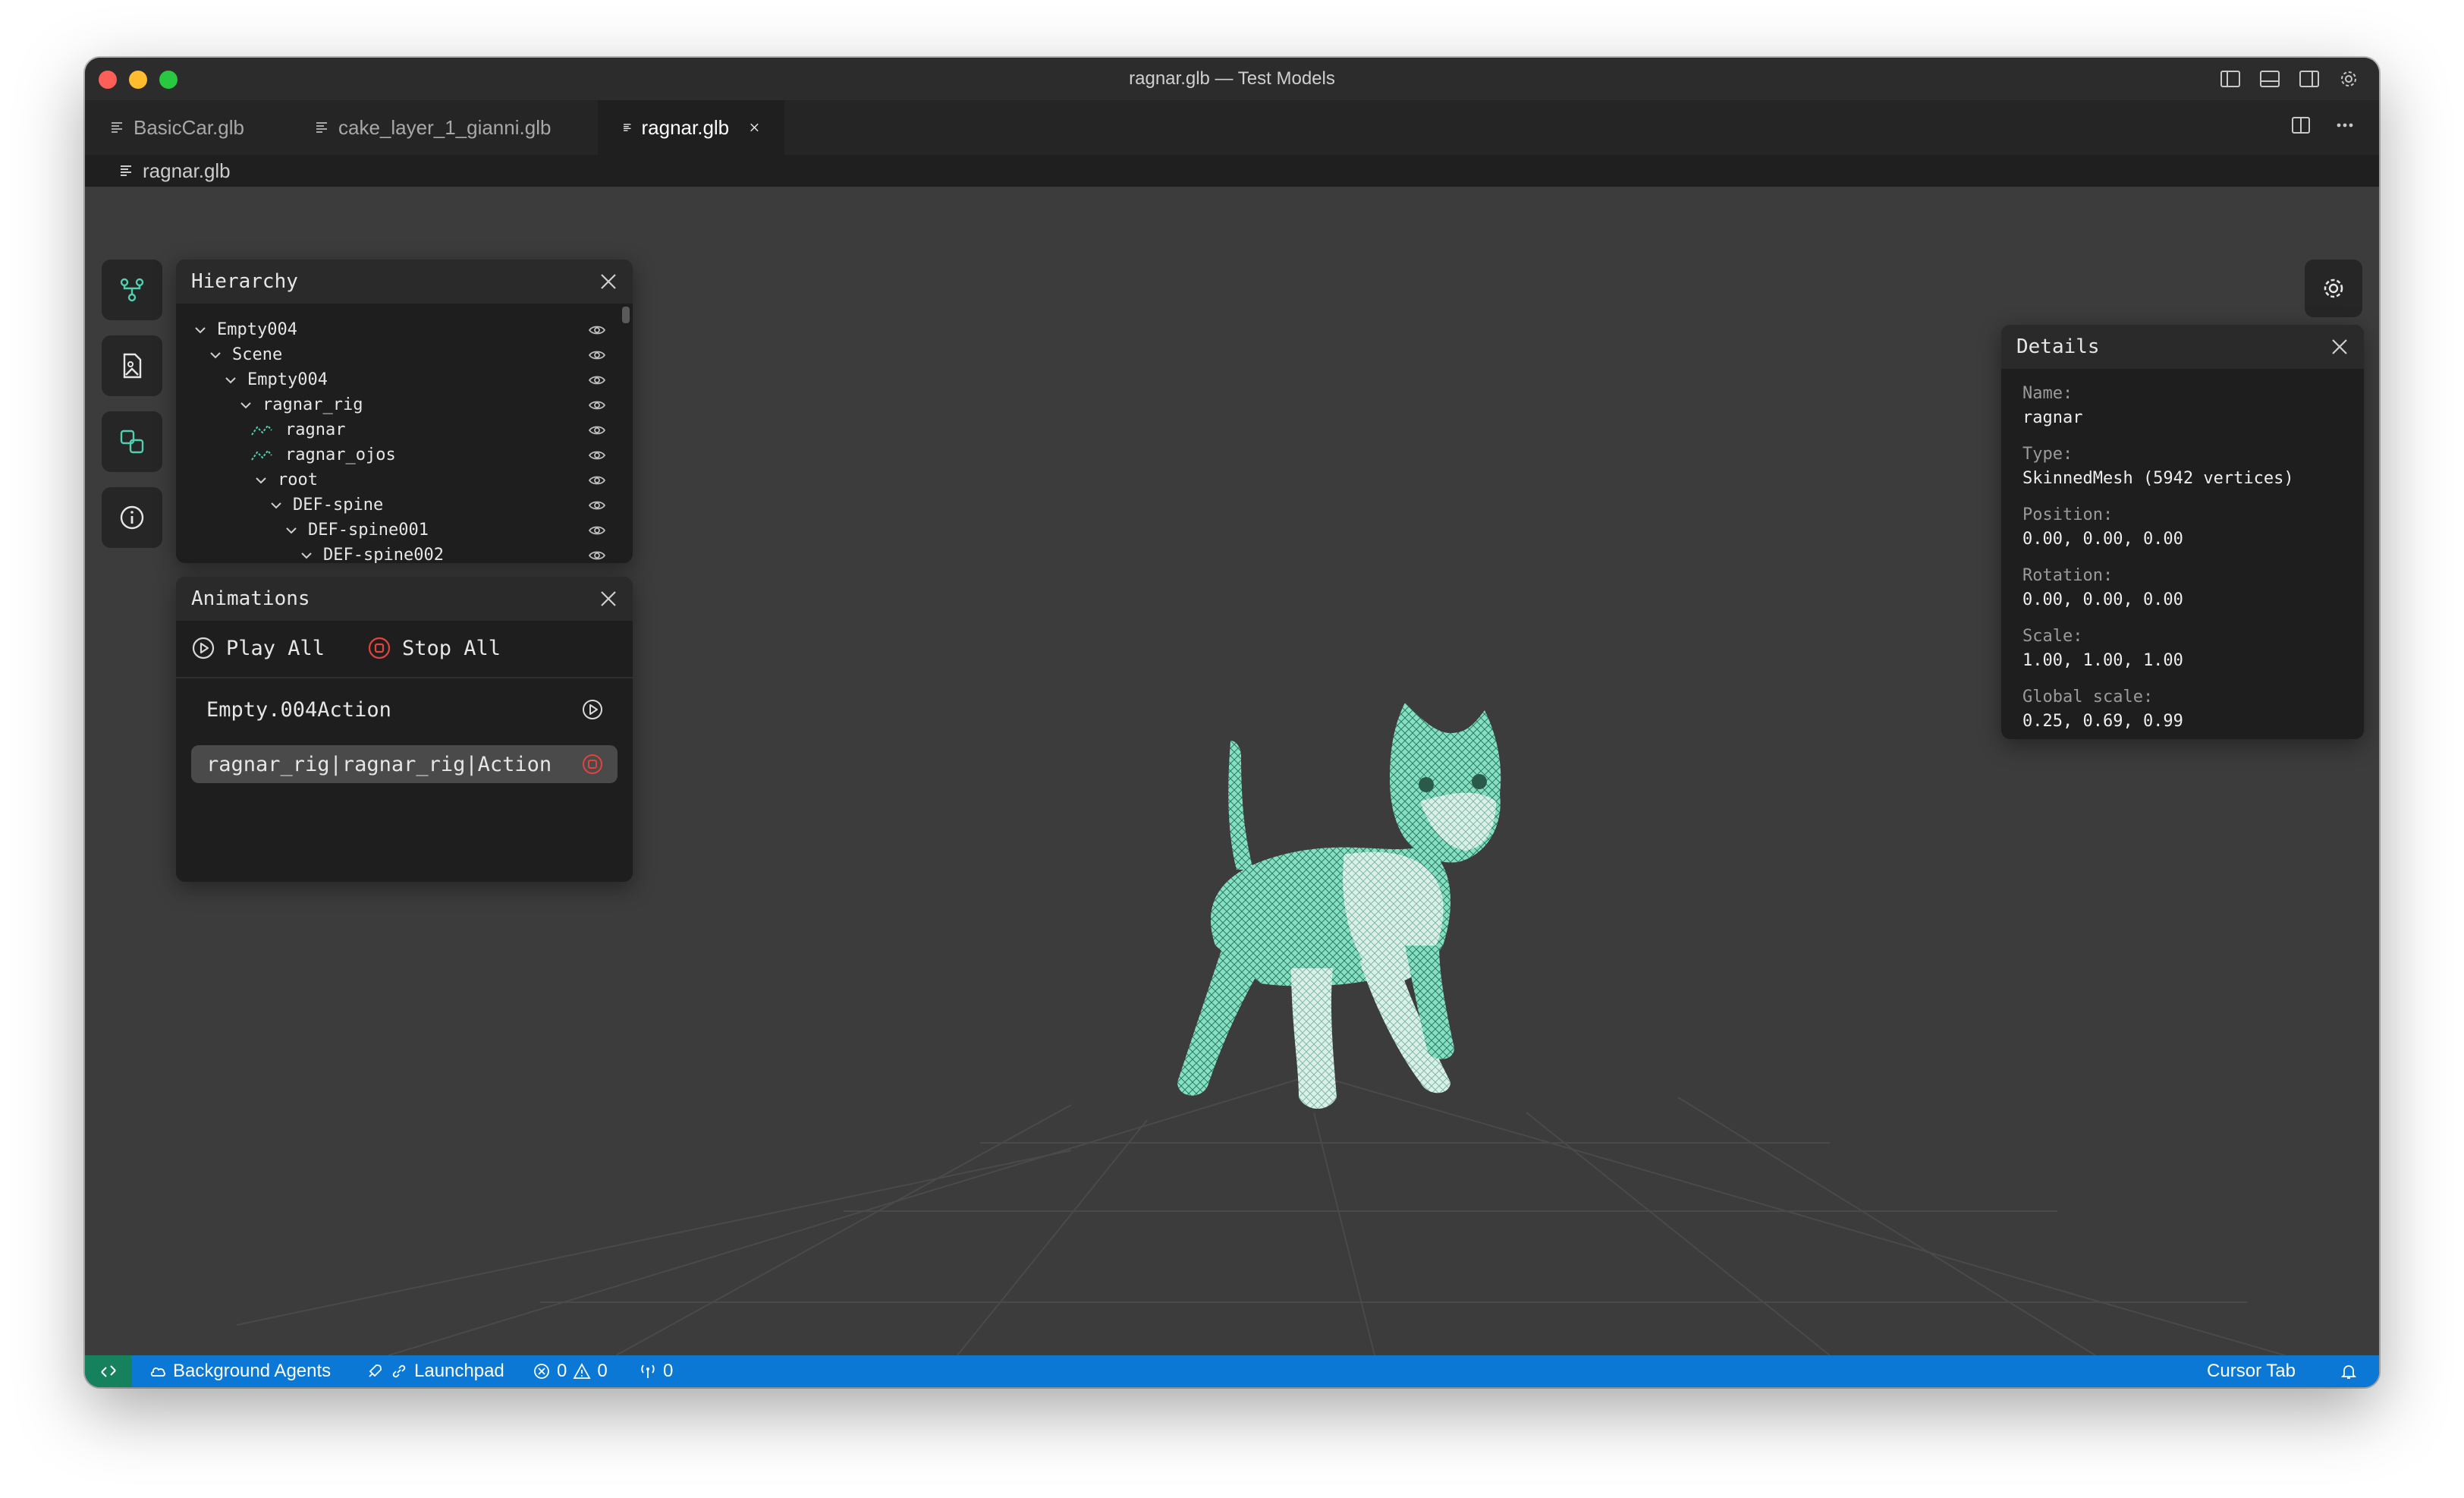 This screenshot has width=2464, height=1498. What do you see at coordinates (668, 1371) in the screenshot?
I see `ports-count: 0` at bounding box center [668, 1371].